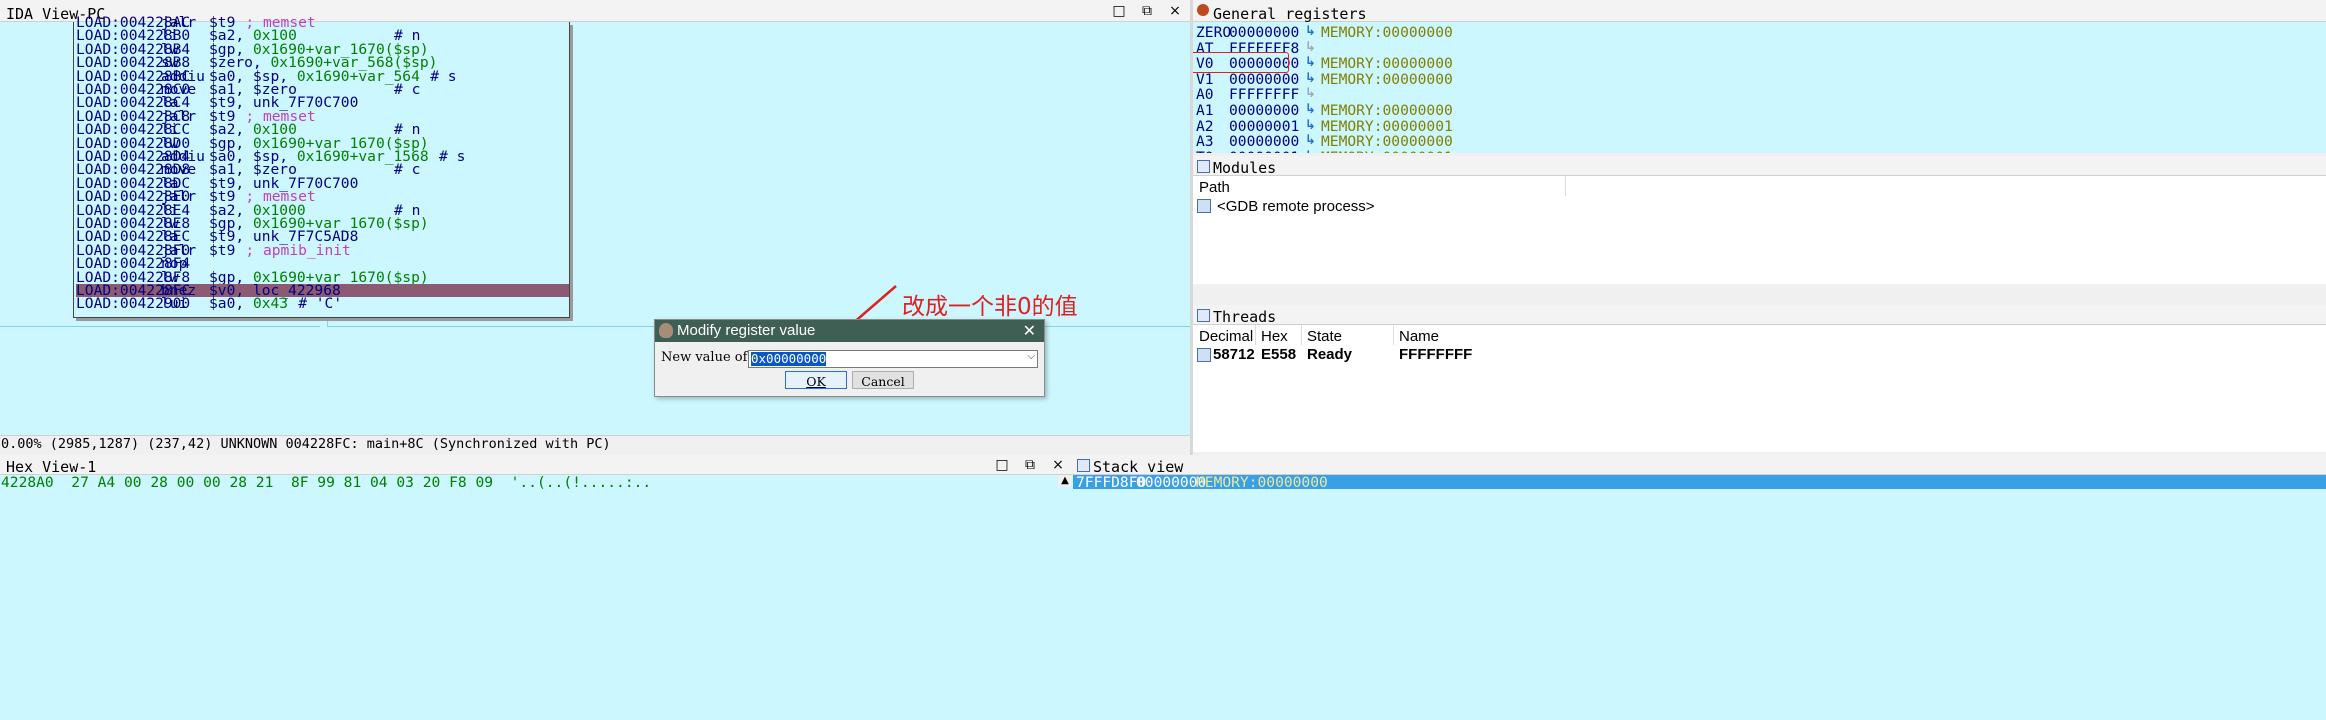 The image size is (2326, 720). I want to click on code-line: LOAD:00422900 lui $a0, 0x43 # 'C', so click(322, 304).